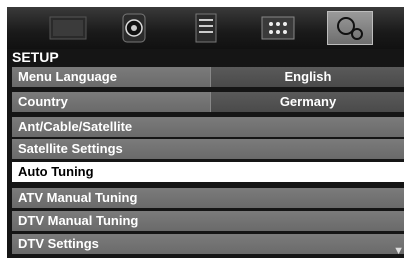  Describe the element at coordinates (78, 220) in the screenshot. I see `dtv-manual-tuning-label: DTV Manual Tuning` at that location.